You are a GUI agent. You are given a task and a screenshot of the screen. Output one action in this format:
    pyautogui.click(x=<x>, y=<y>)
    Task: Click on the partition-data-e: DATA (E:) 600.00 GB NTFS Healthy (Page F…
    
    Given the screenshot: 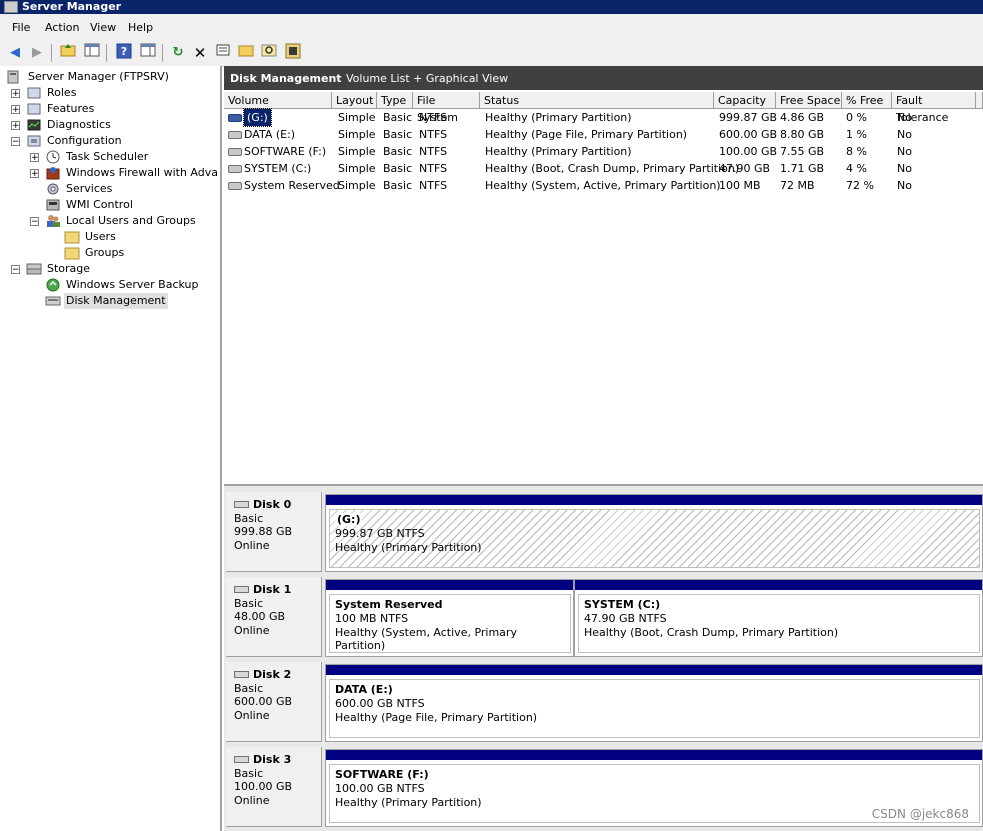 What is the action you would take?
    pyautogui.click(x=654, y=703)
    